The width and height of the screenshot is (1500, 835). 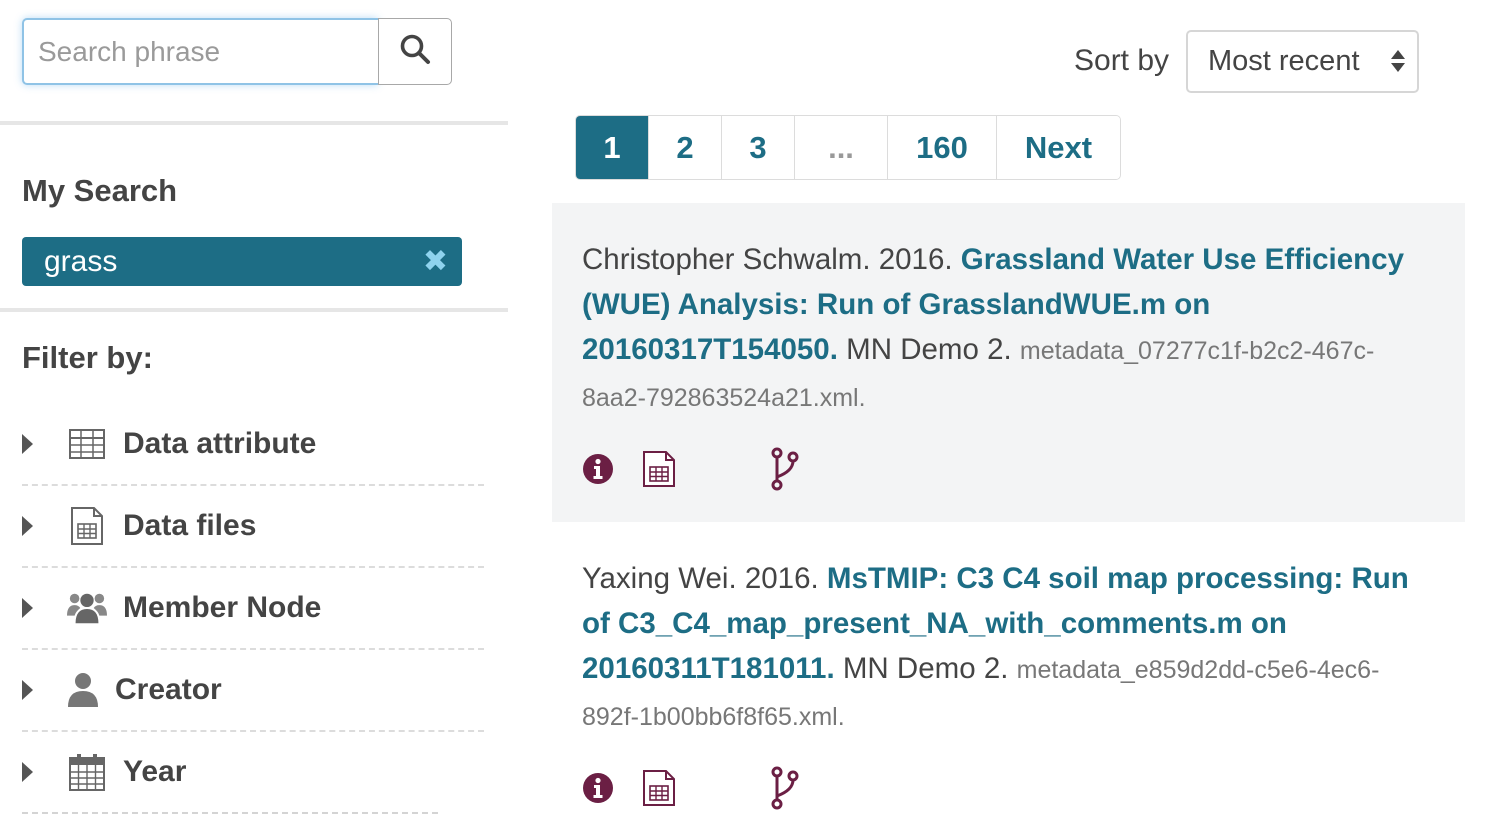 I want to click on filter-member-node: Member Node, so click(x=253, y=609).